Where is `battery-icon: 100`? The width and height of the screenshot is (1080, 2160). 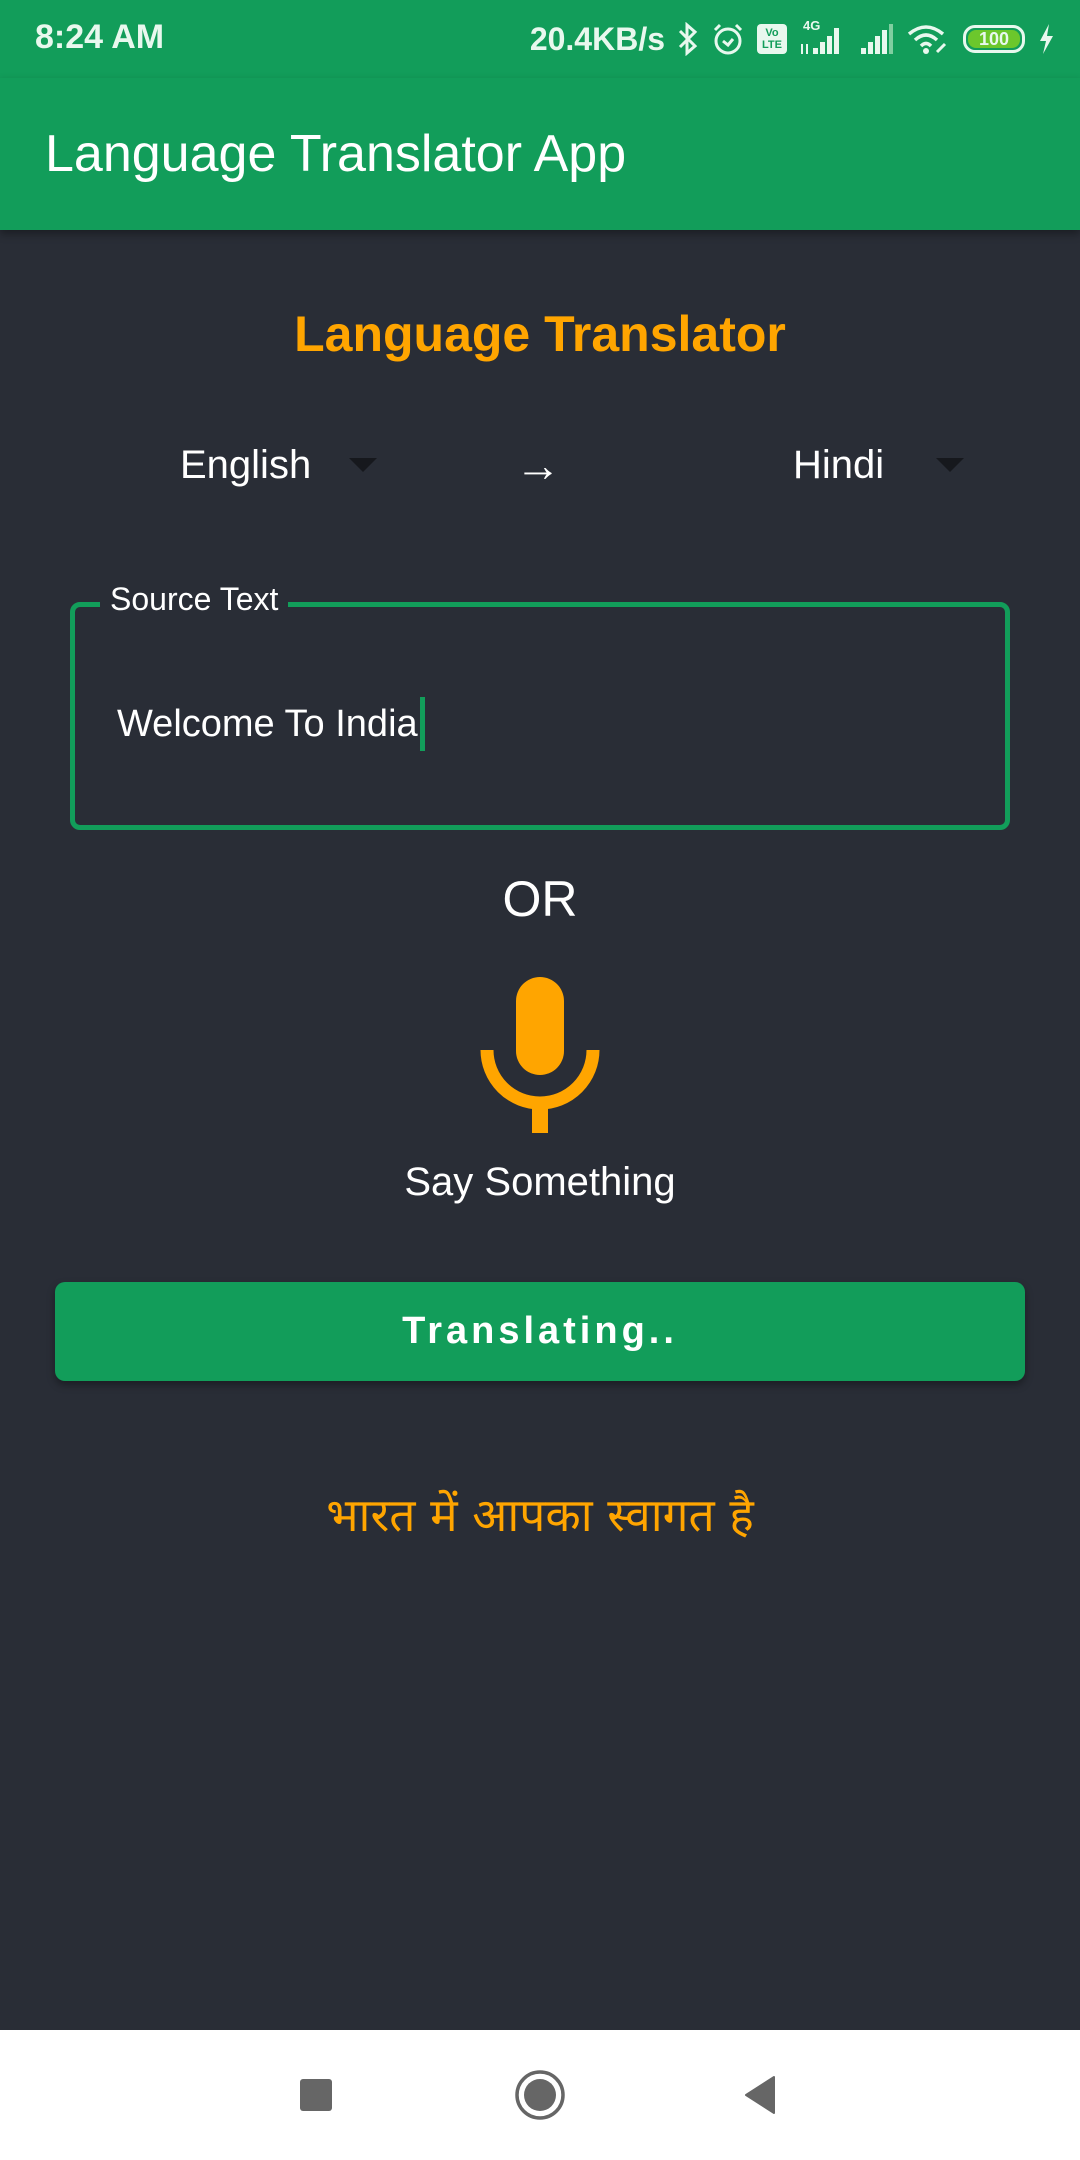
battery-icon: 100 is located at coordinates (994, 39).